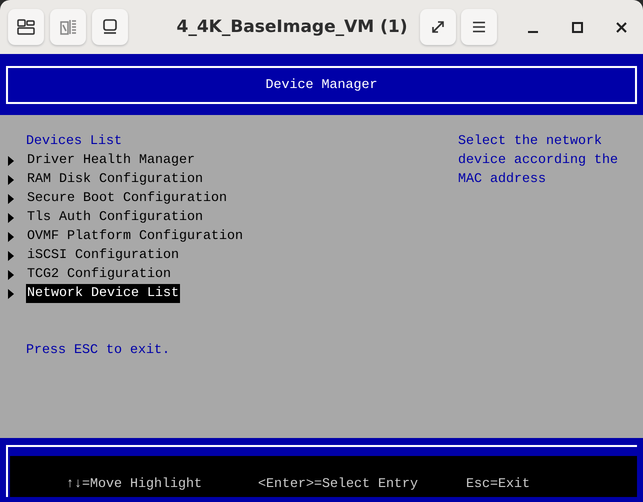 Image resolution: width=643 pixels, height=502 pixels. I want to click on menu-item: Tls Auth Configuration, so click(115, 217).